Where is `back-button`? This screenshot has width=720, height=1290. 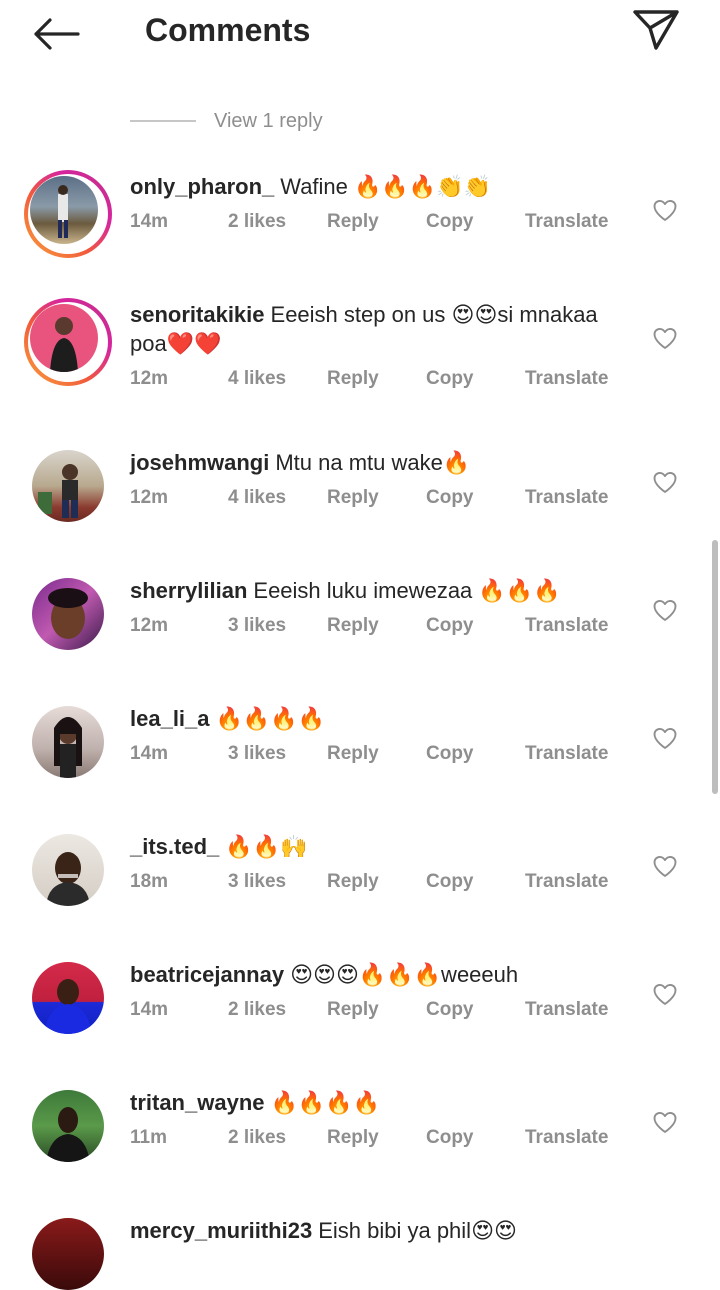 back-button is located at coordinates (56, 34).